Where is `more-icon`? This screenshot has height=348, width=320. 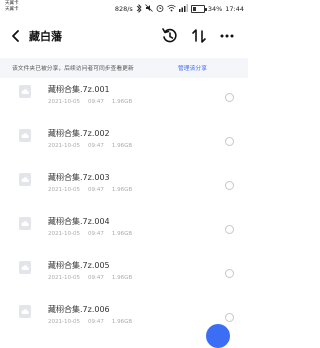 more-icon is located at coordinates (227, 36).